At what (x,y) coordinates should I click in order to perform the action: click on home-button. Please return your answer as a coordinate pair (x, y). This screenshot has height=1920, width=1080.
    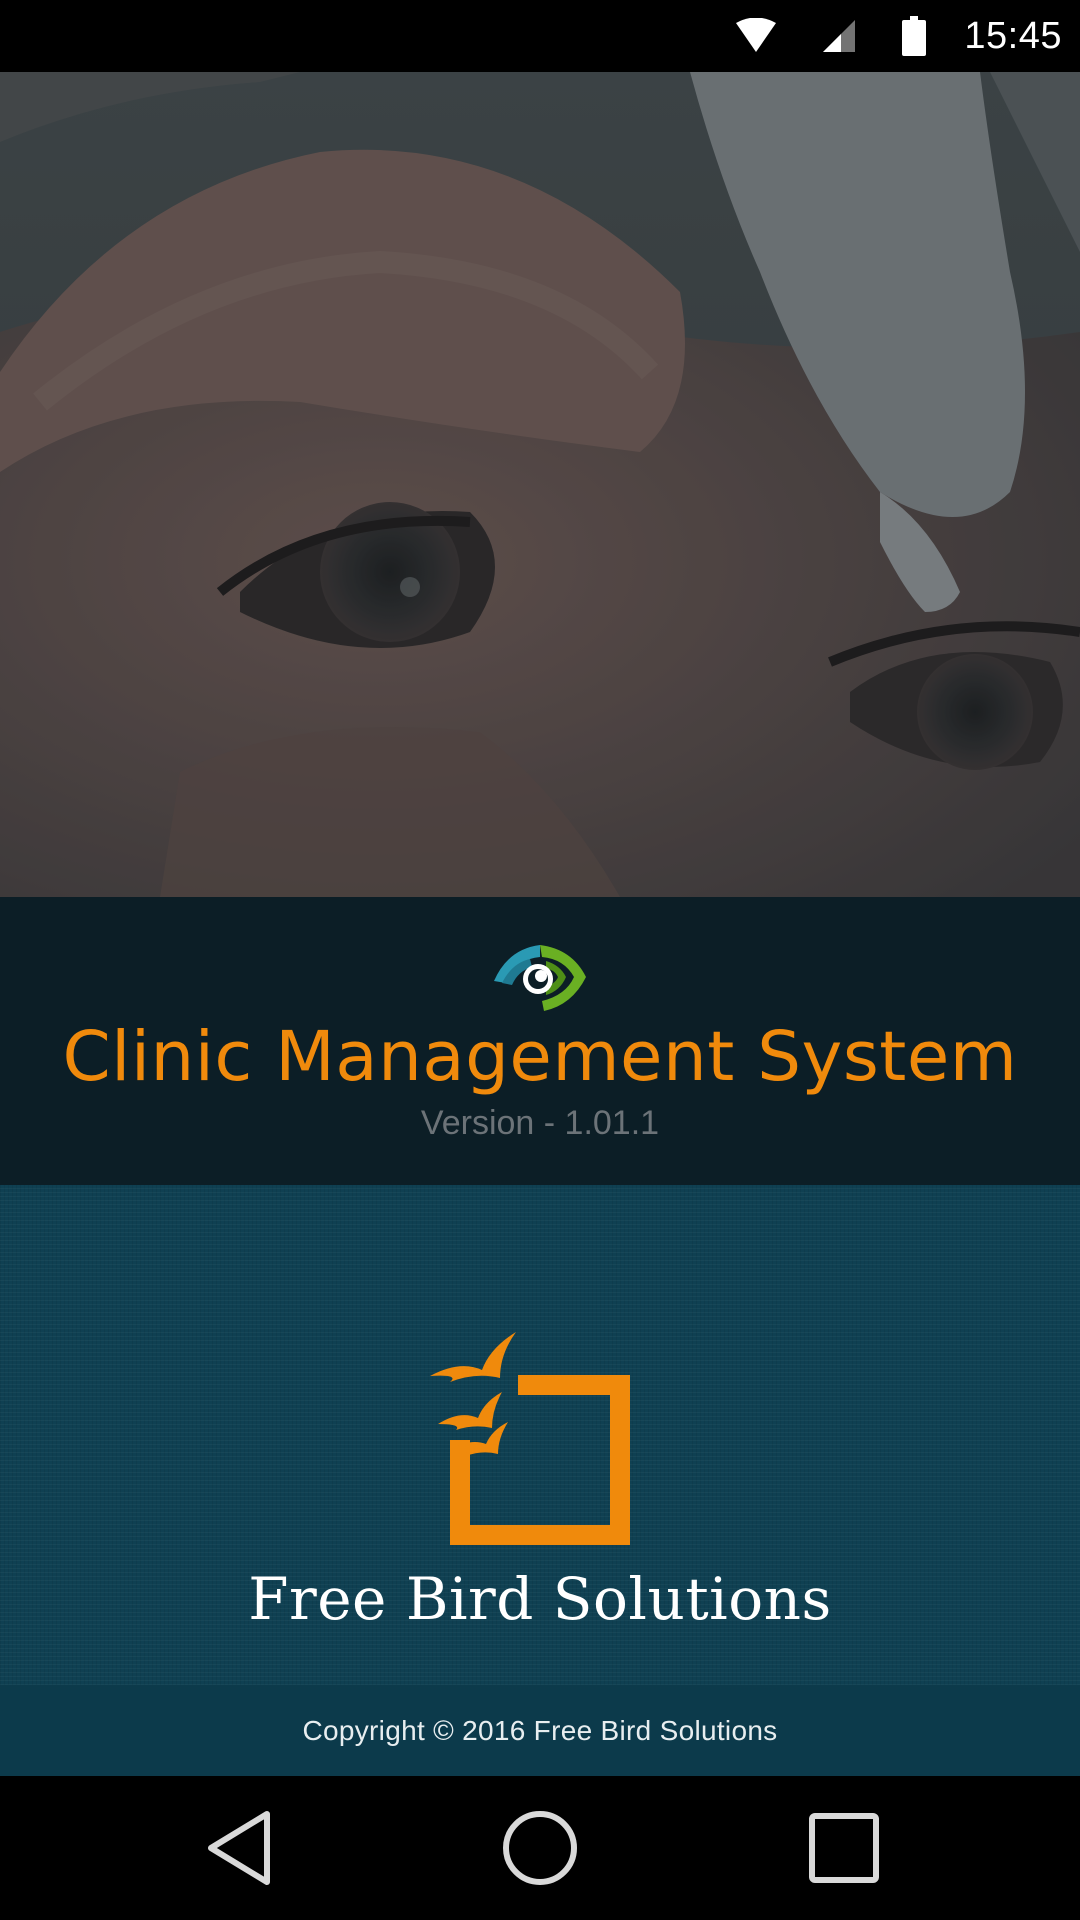
    Looking at the image, I should click on (540, 1848).